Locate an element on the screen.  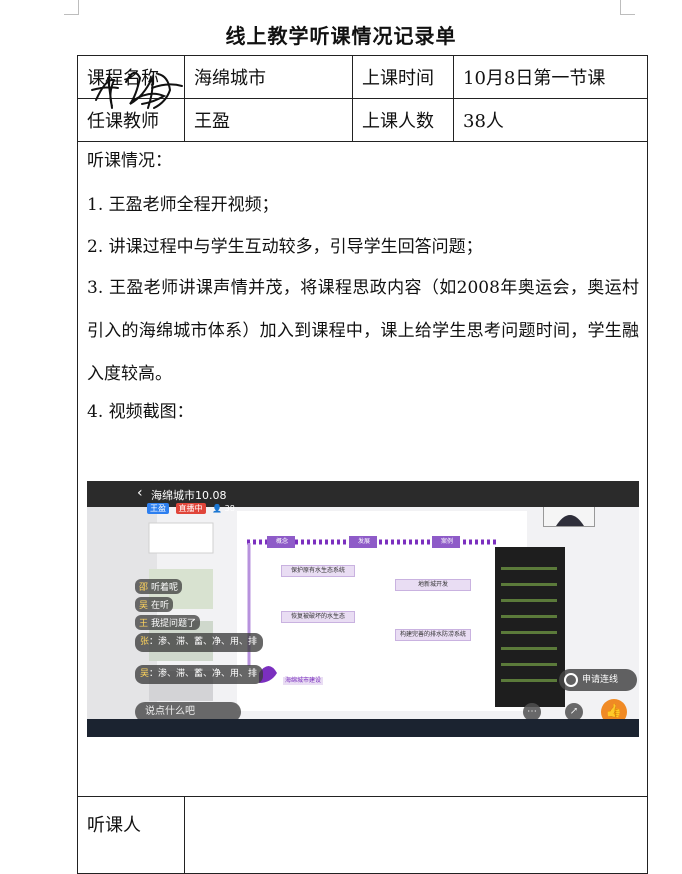
slide-tab: 概念 is located at coordinates (281, 541).